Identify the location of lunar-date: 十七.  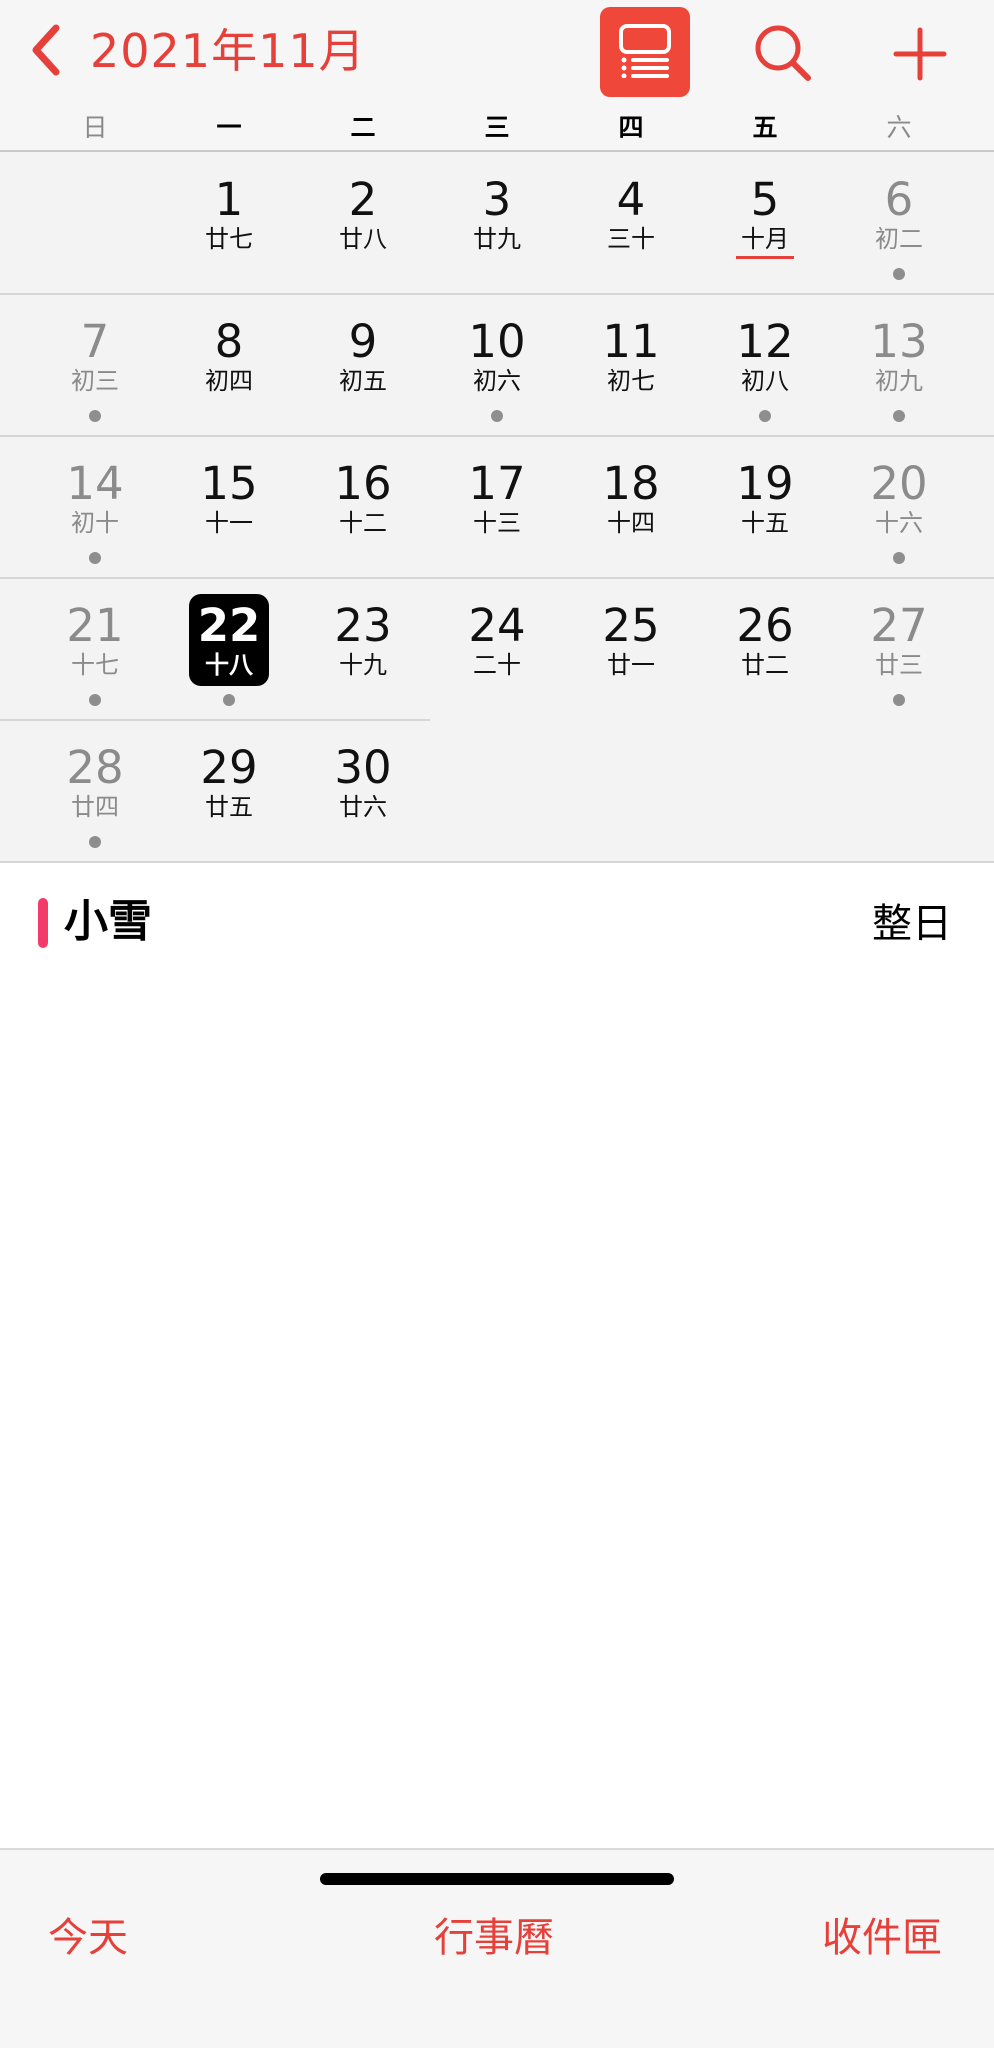
(95, 665).